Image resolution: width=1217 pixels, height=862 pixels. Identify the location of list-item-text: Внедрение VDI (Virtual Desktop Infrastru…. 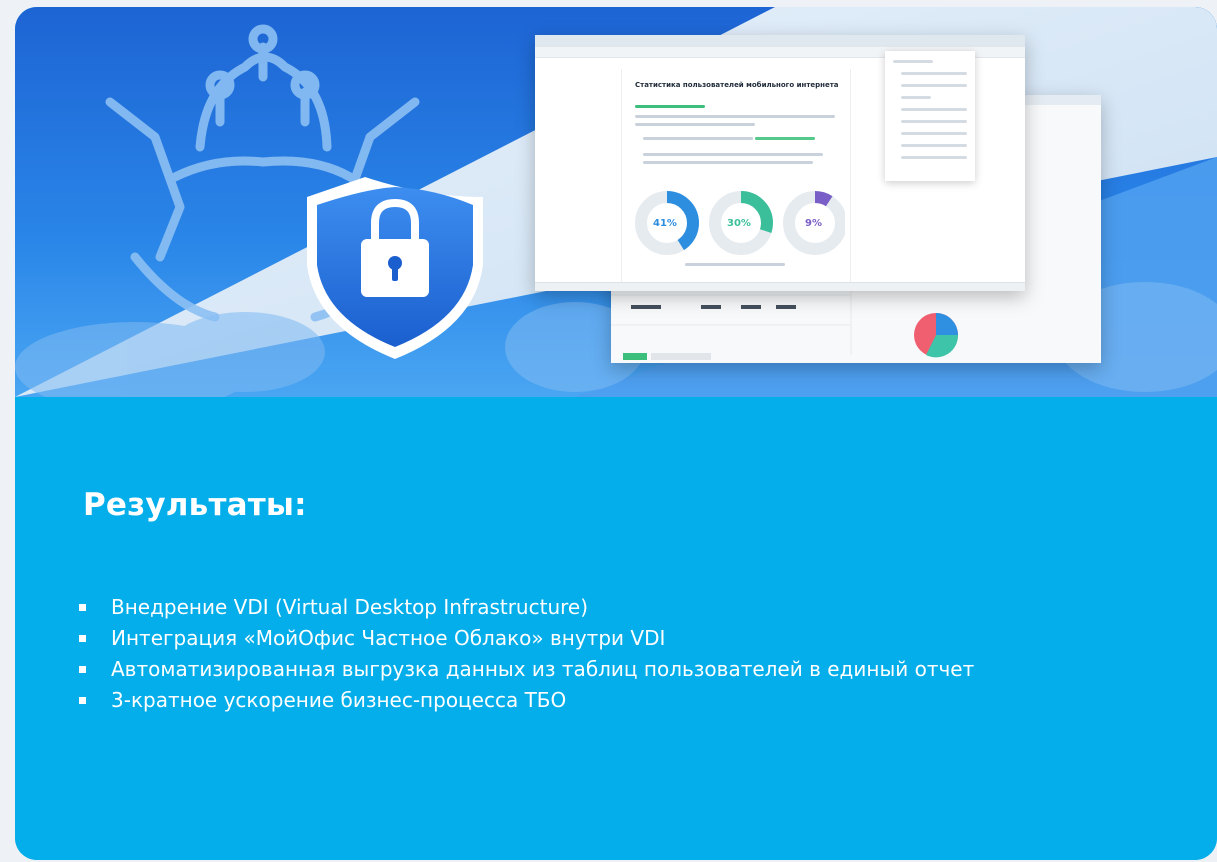
(350, 607).